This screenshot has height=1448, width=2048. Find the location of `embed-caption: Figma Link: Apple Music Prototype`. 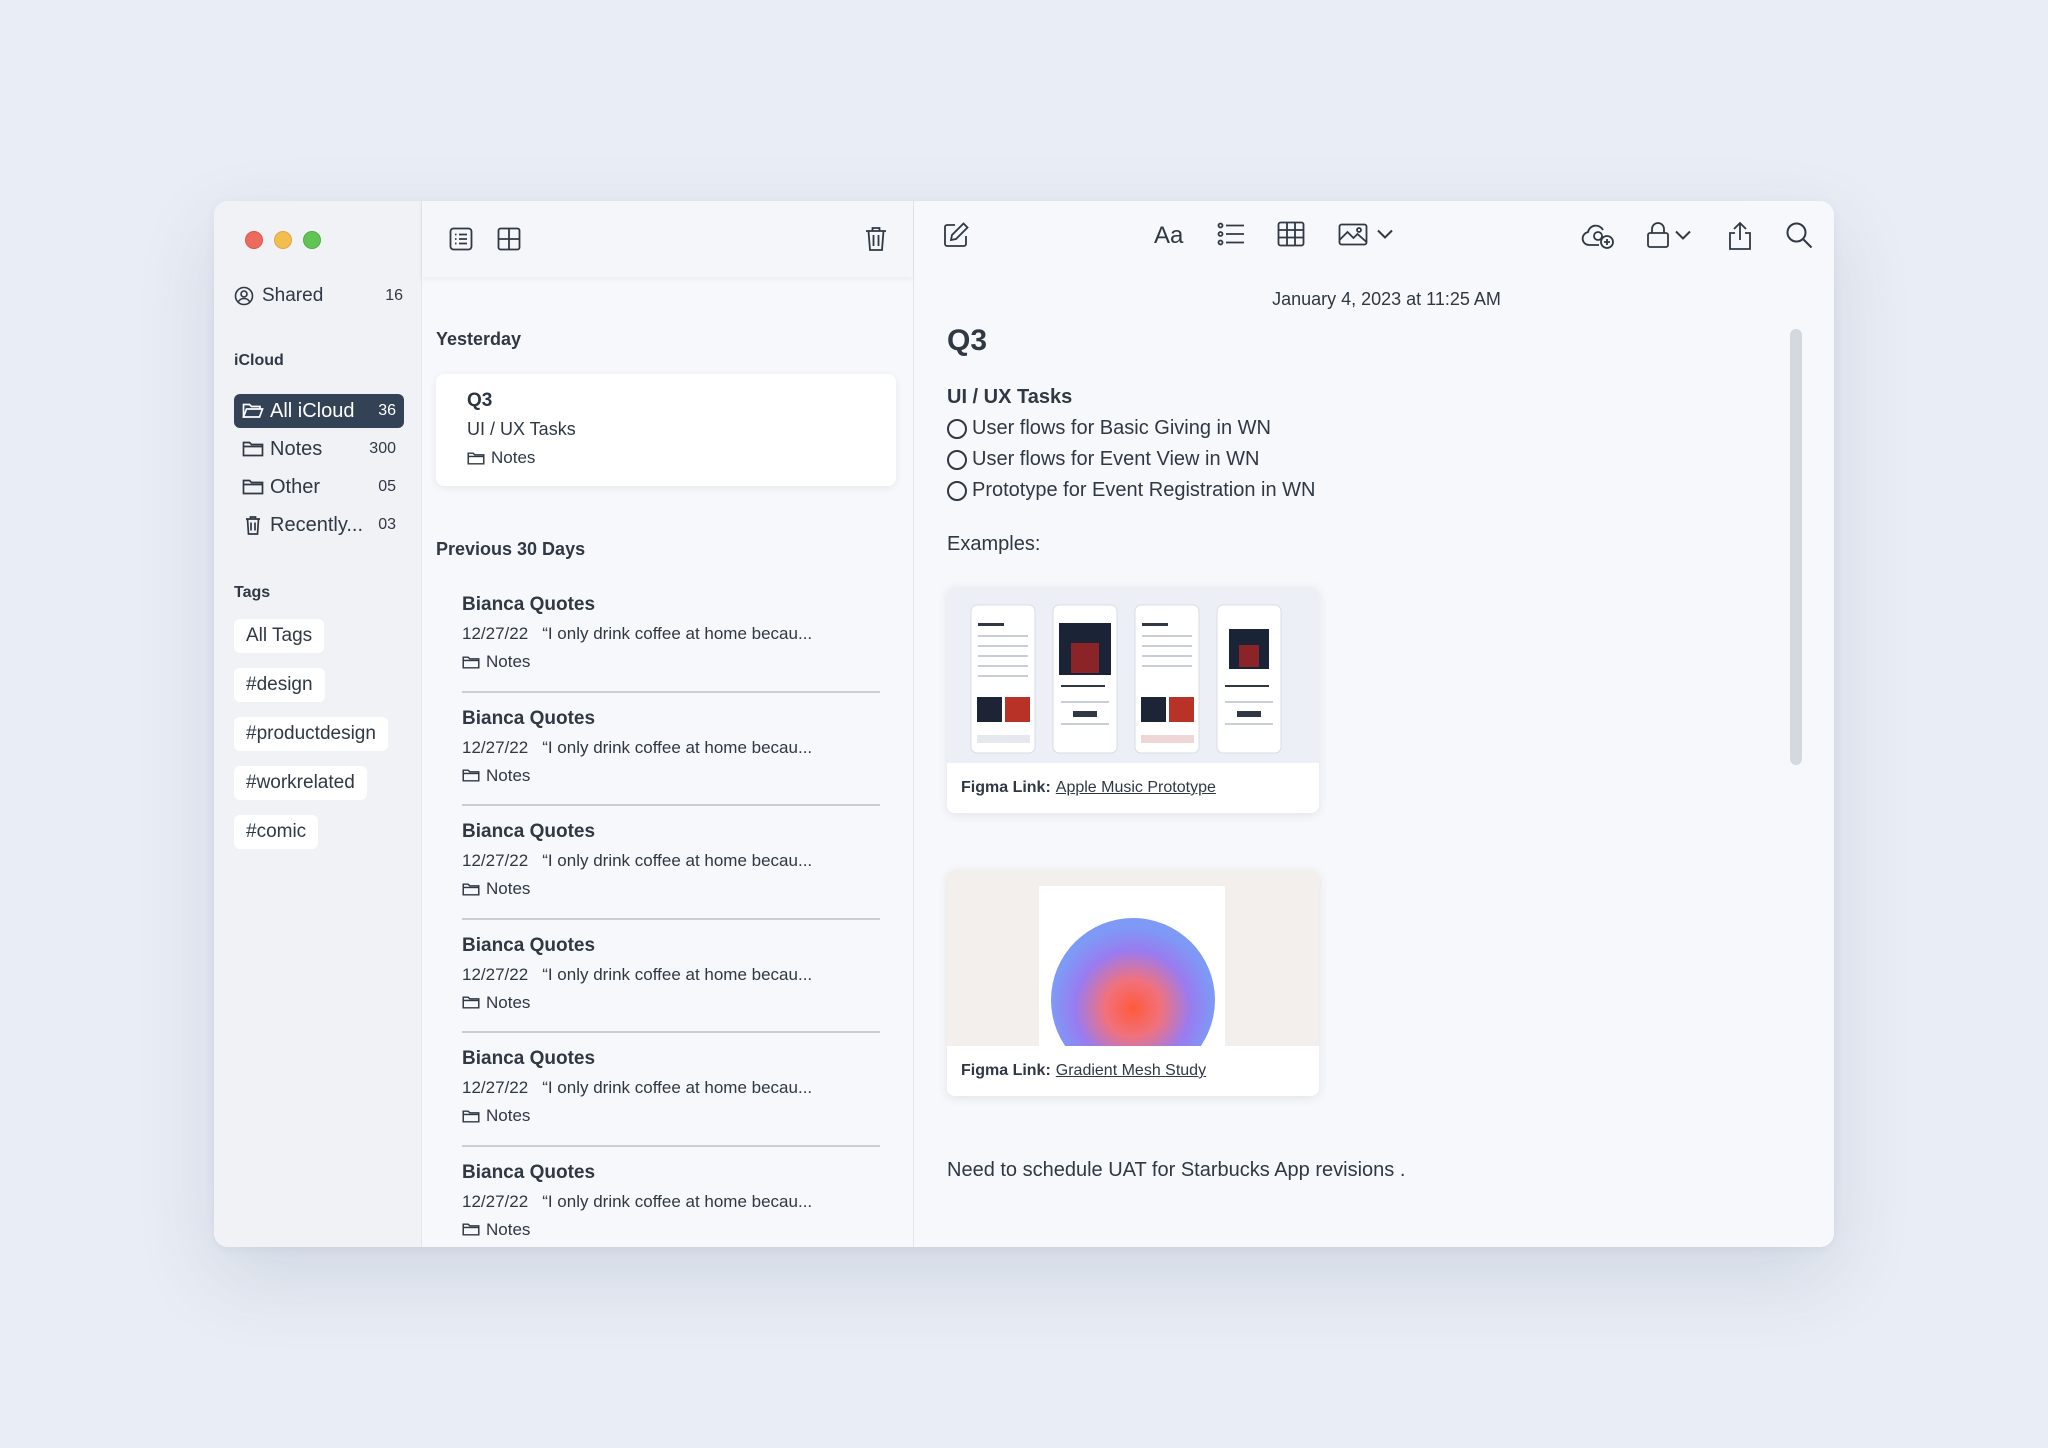

embed-caption: Figma Link: Apple Music Prototype is located at coordinates (1133, 788).